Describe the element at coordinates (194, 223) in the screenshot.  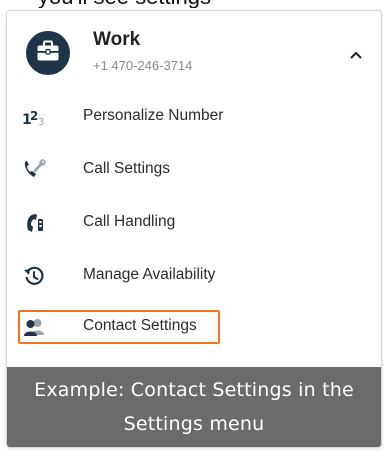
I see `menu-item-call-handling: Call Handling` at that location.